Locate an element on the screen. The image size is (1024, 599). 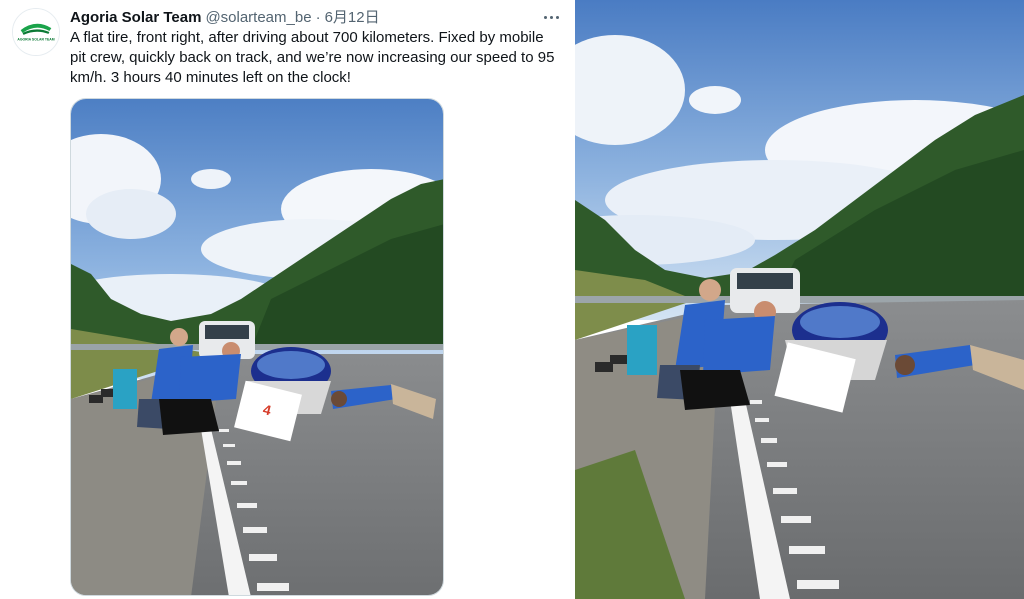
more-options-icon is located at coordinates (551, 17).